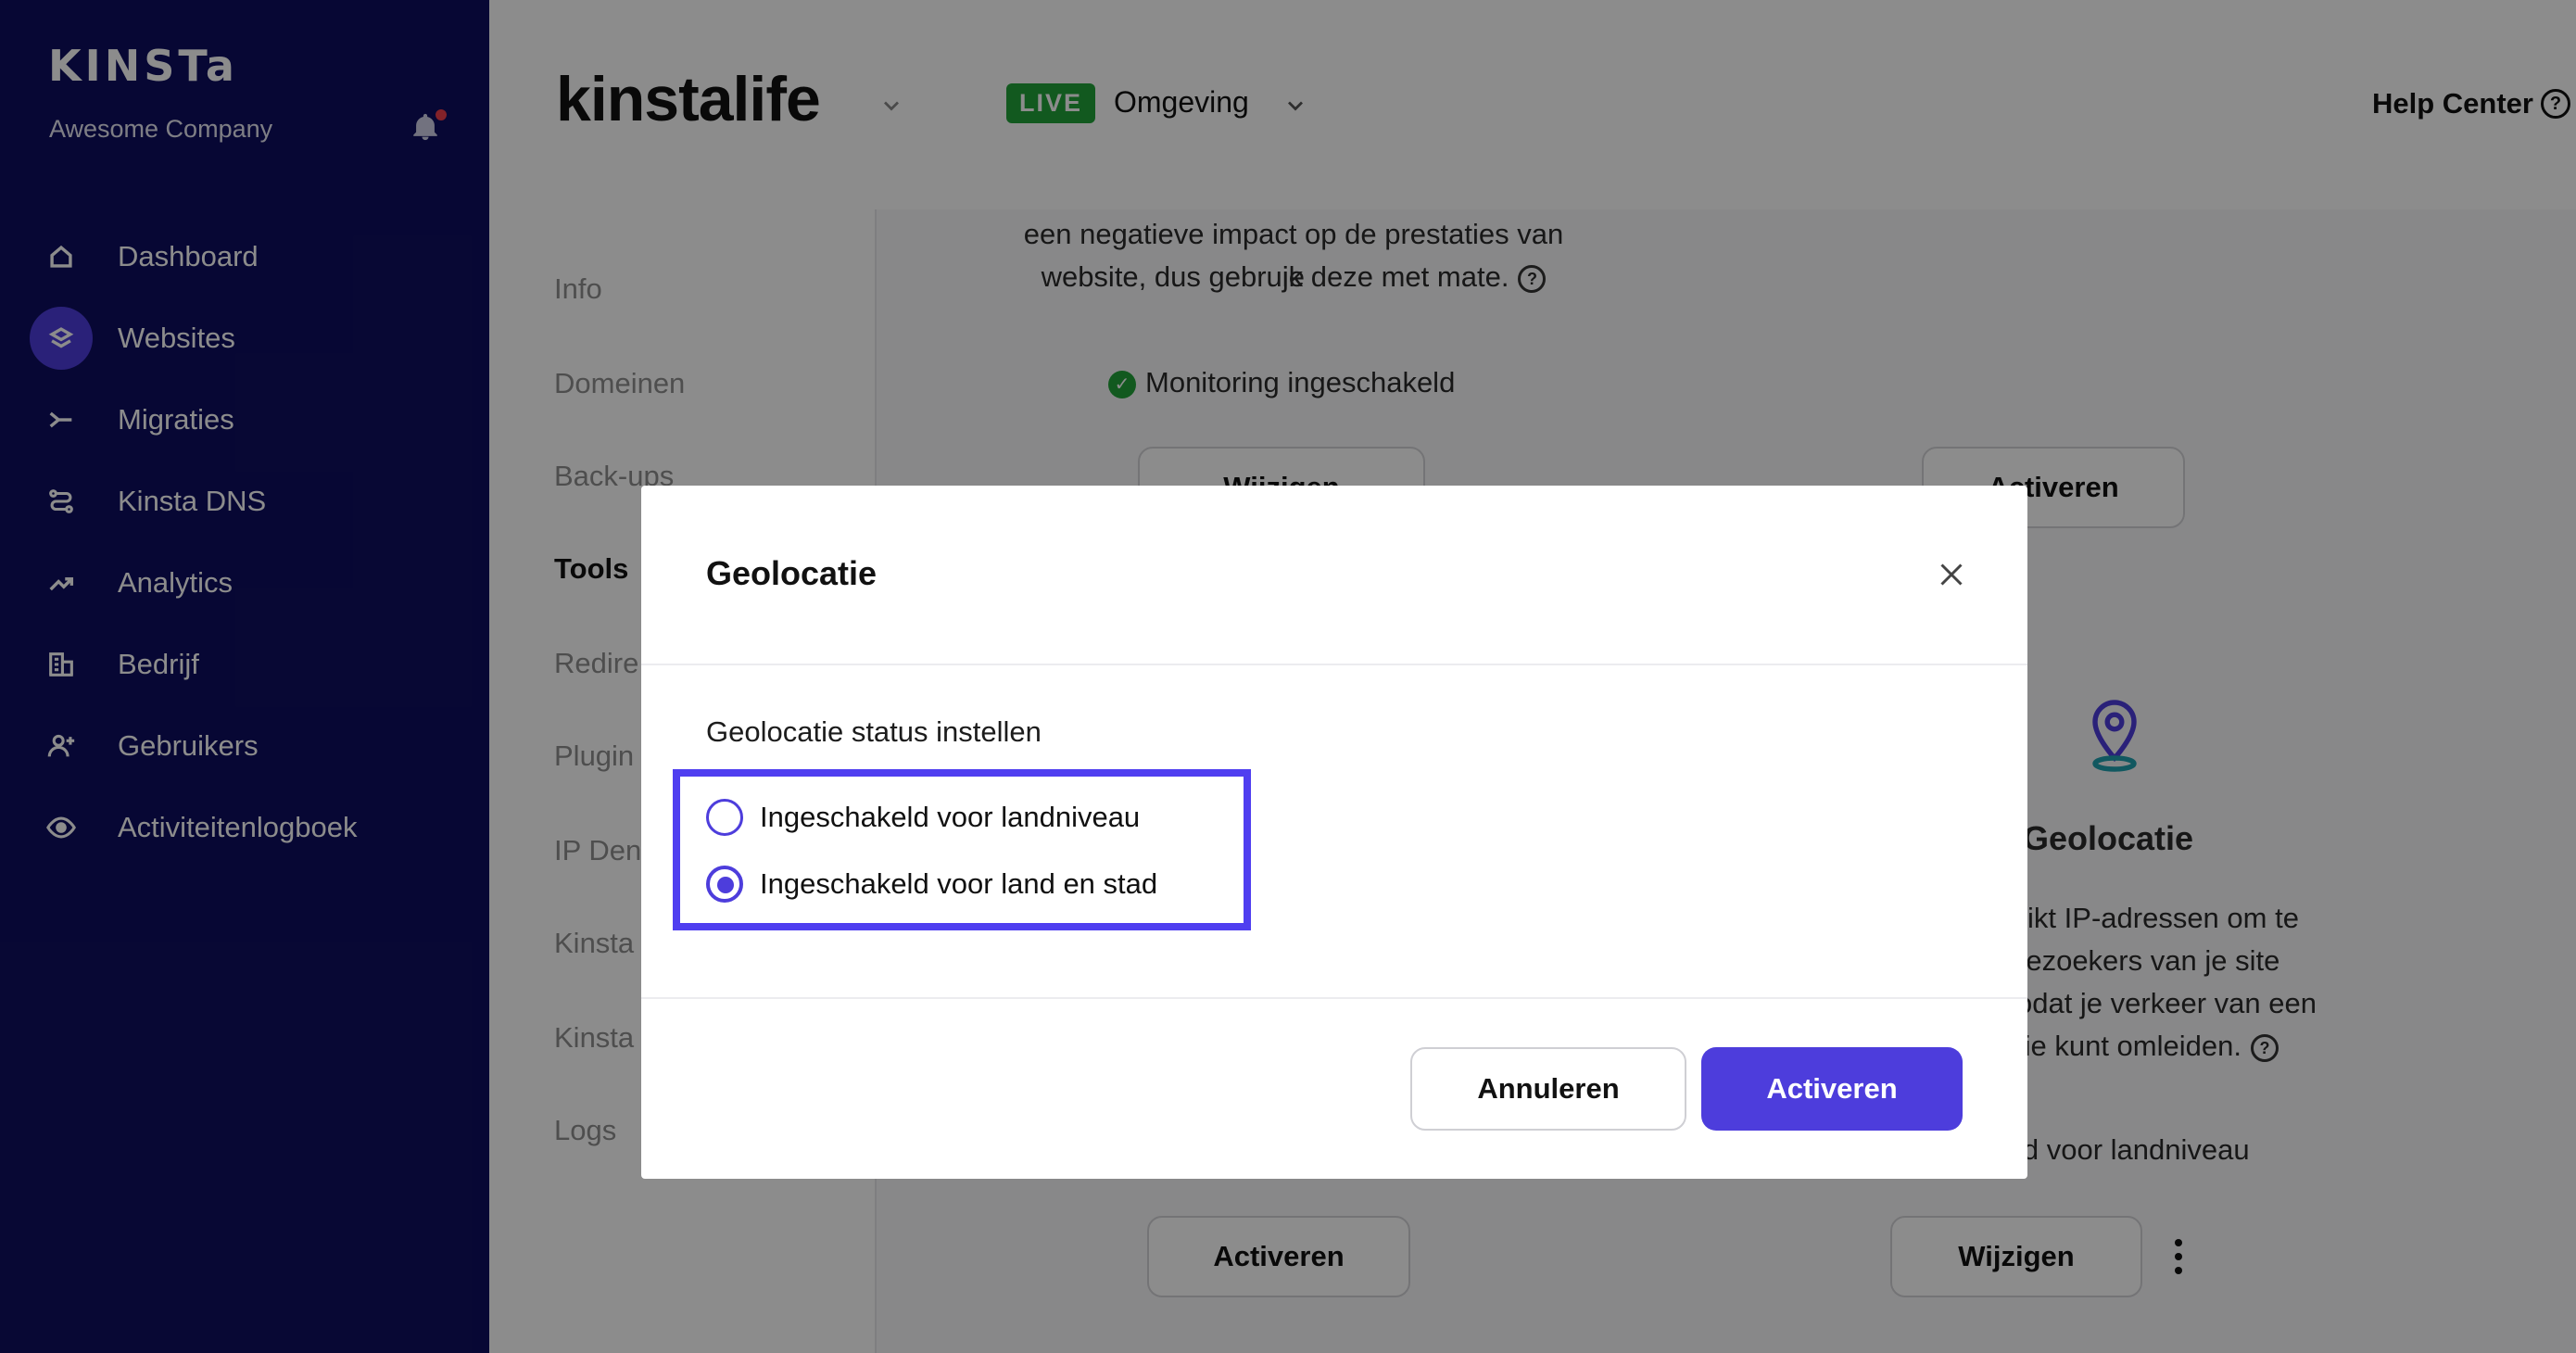  I want to click on status-label: Geolocatie status instellen, so click(874, 731).